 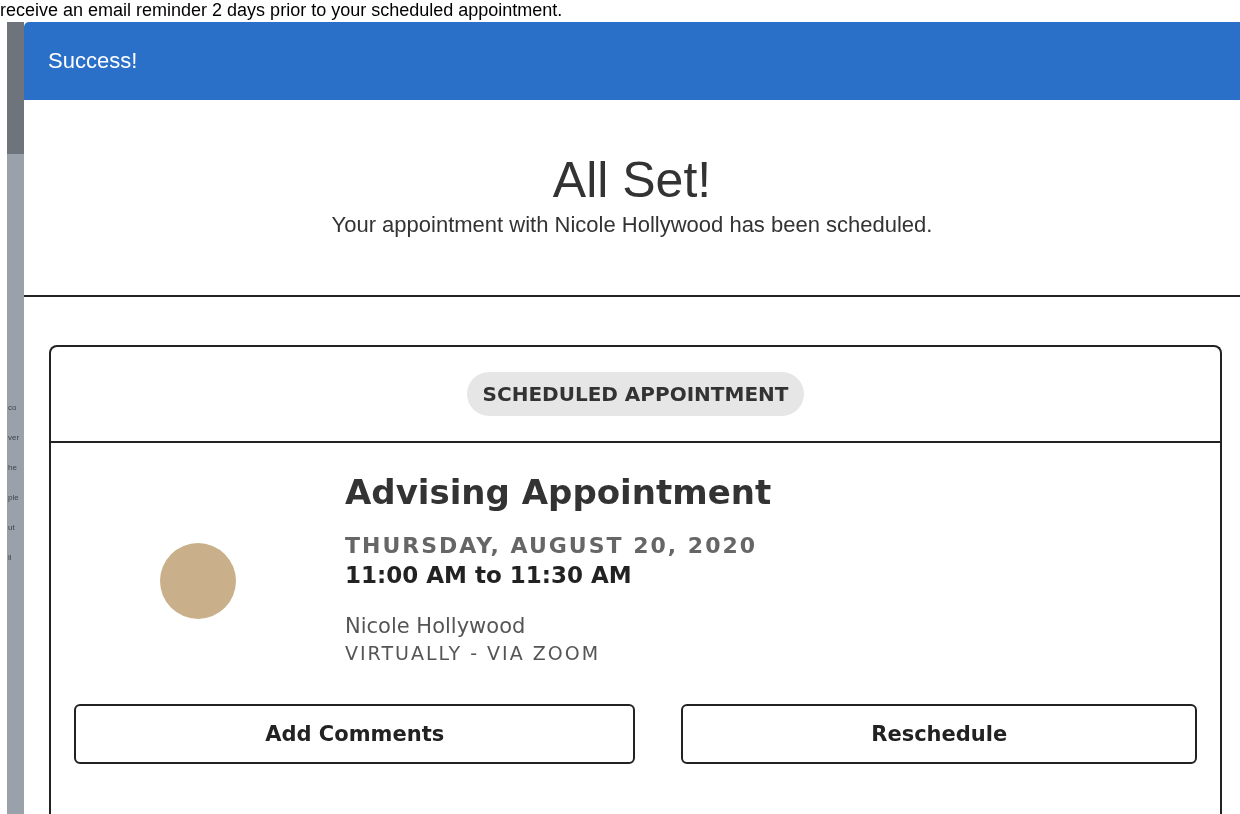 I want to click on background-text: ple, so click(x=14, y=498).